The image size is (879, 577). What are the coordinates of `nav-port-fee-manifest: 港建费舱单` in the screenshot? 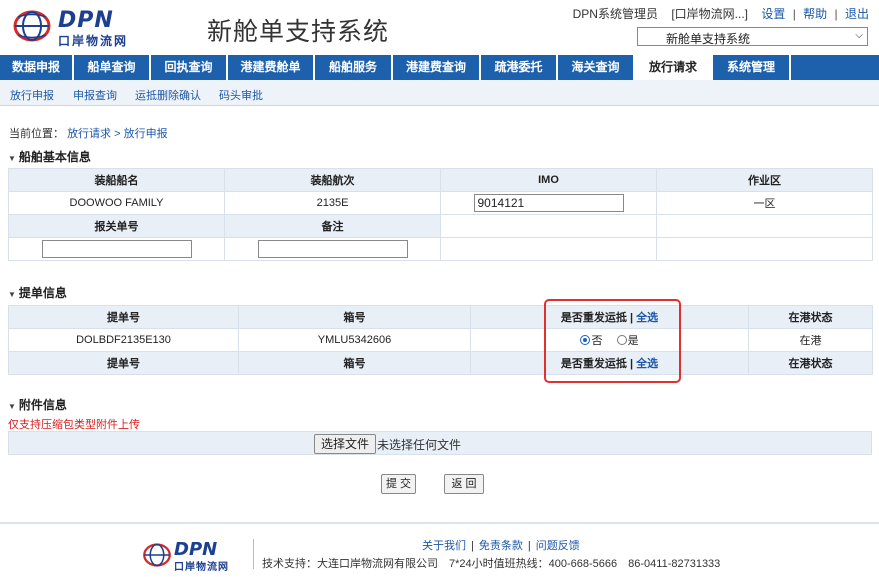 It's located at (271, 67).